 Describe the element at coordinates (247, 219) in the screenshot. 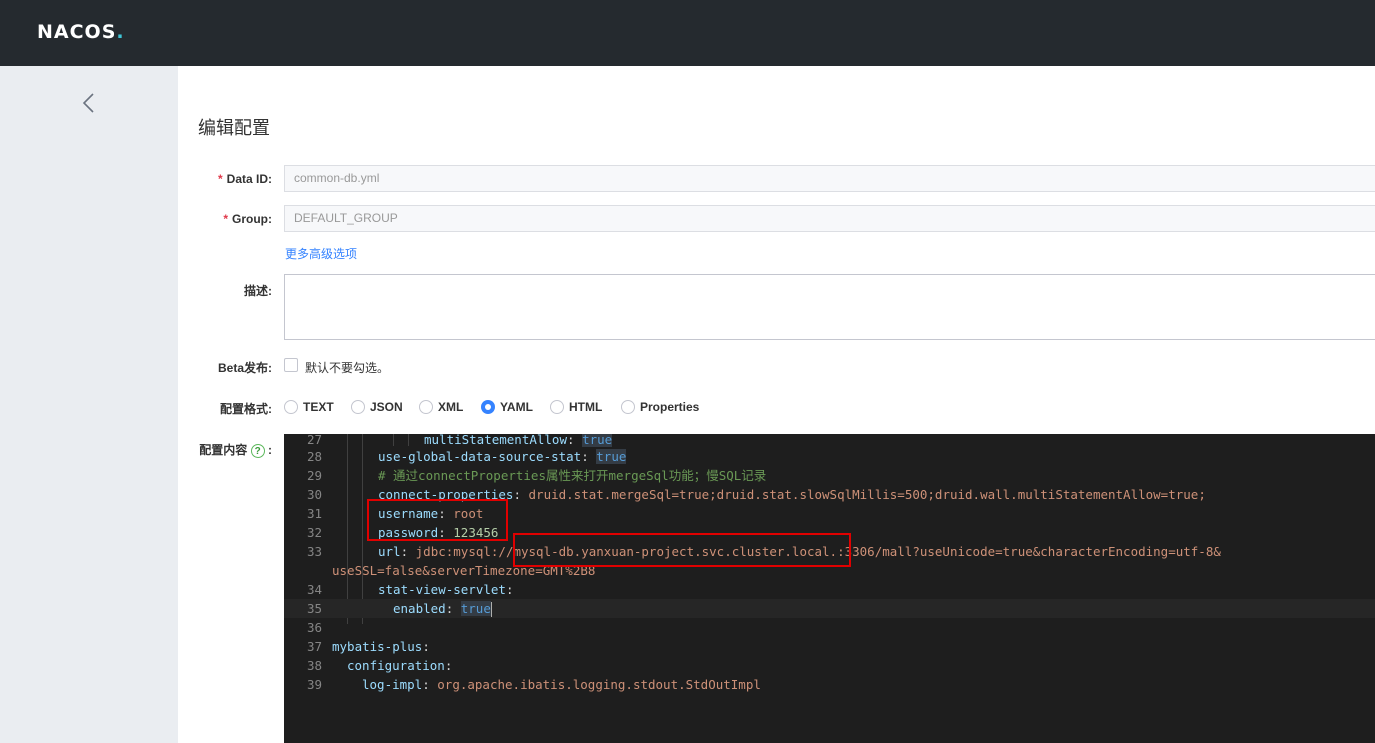

I see `group-label: * Group:` at that location.